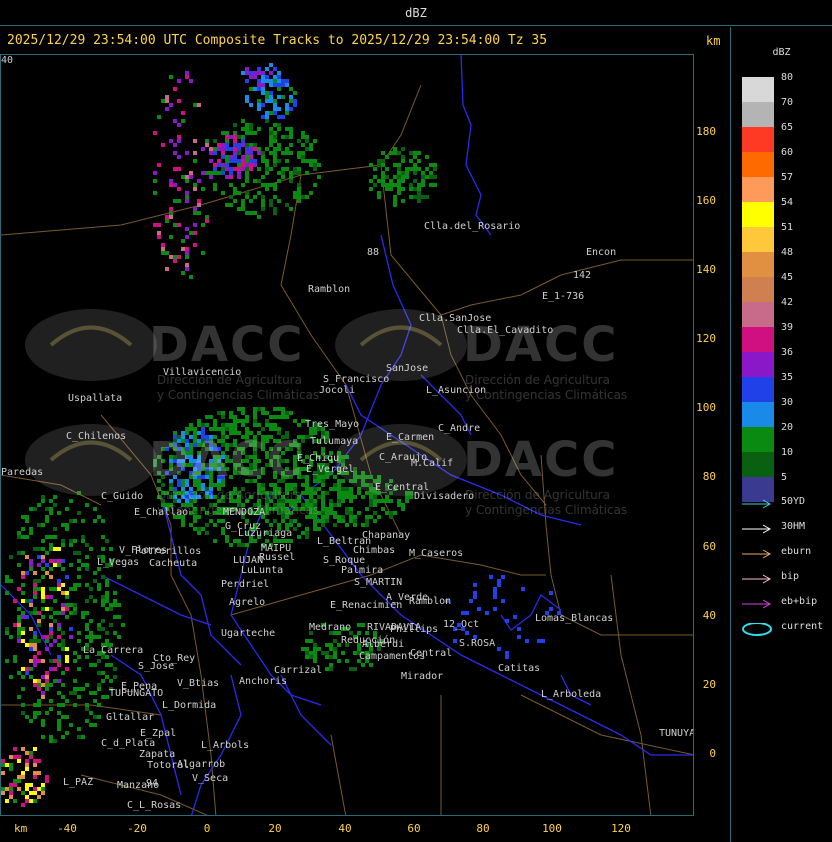 The width and height of the screenshot is (832, 842). Describe the element at coordinates (431, 653) in the screenshot. I see `place-label: Central` at that location.